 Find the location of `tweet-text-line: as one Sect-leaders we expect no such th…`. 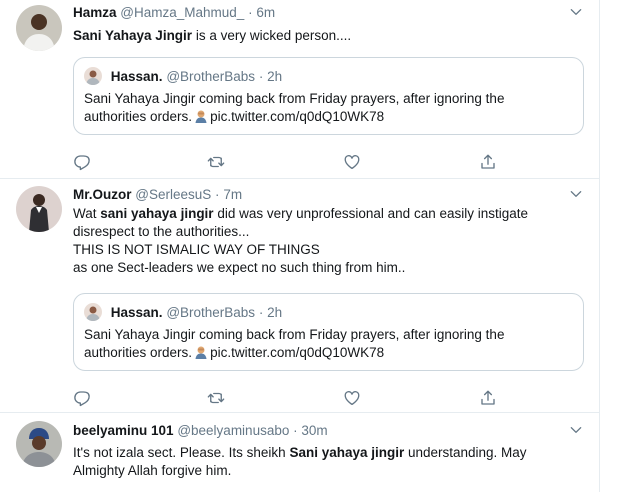

tweet-text-line: as one Sect-leaders we expect no such th… is located at coordinates (239, 267).